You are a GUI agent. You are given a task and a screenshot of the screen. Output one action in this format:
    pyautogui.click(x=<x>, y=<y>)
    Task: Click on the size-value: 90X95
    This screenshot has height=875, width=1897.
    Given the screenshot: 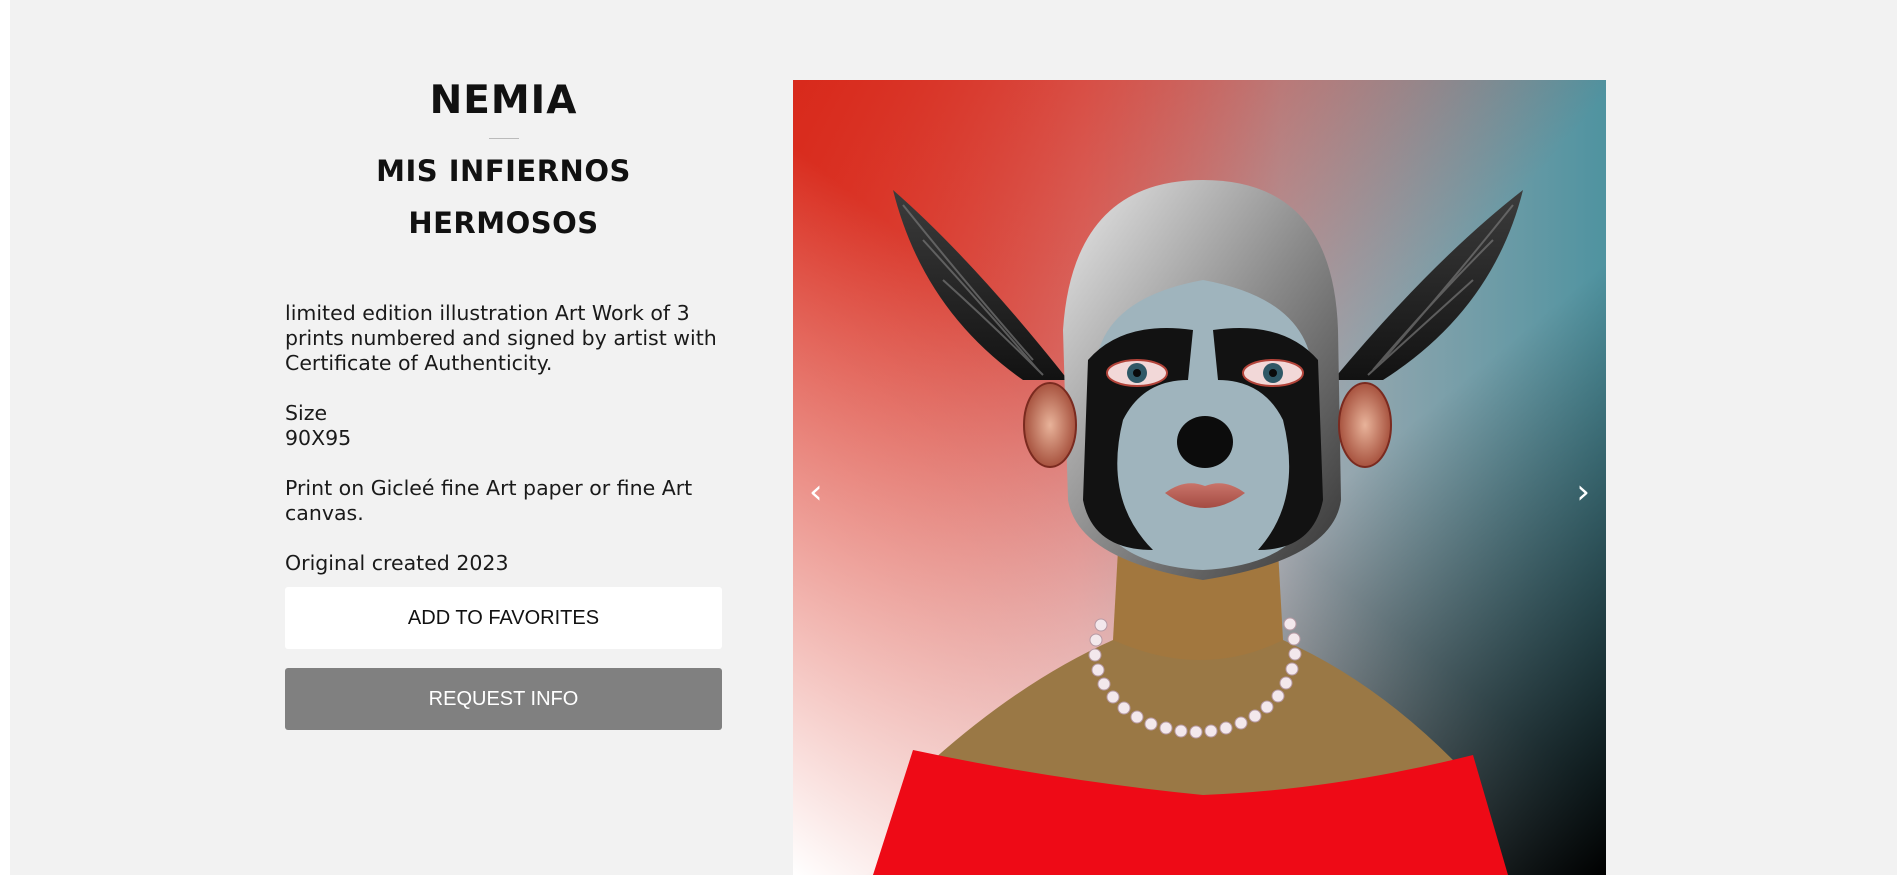 What is the action you would take?
    pyautogui.click(x=318, y=438)
    